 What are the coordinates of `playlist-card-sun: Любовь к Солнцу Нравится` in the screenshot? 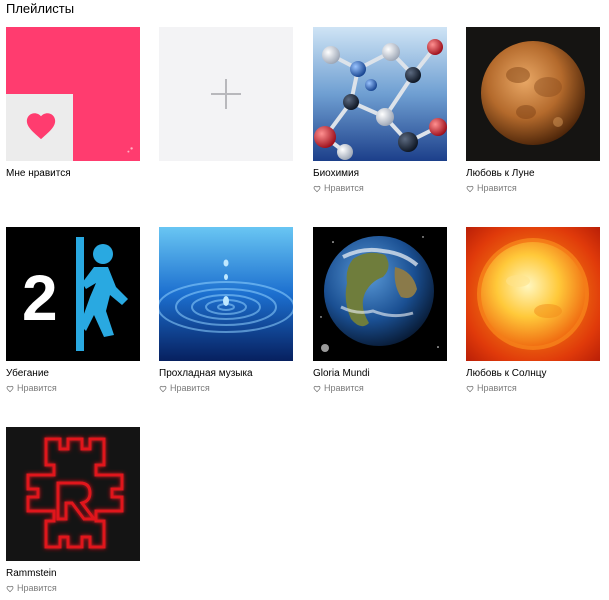 It's located at (533, 310).